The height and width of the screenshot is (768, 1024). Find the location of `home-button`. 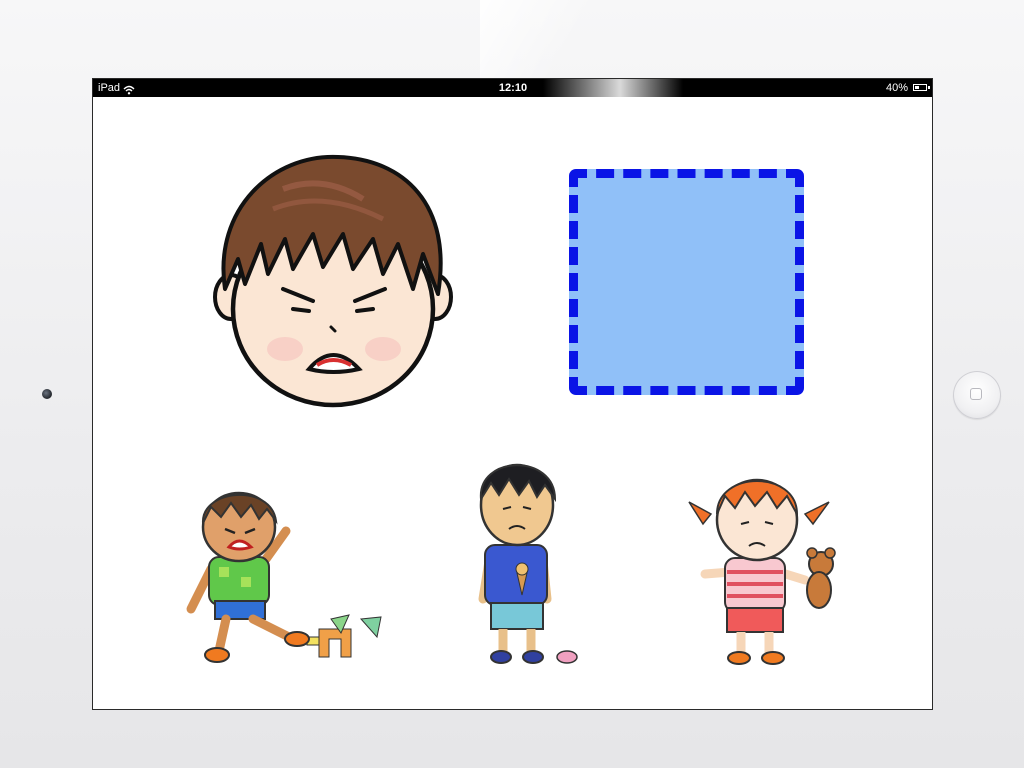

home-button is located at coordinates (977, 395).